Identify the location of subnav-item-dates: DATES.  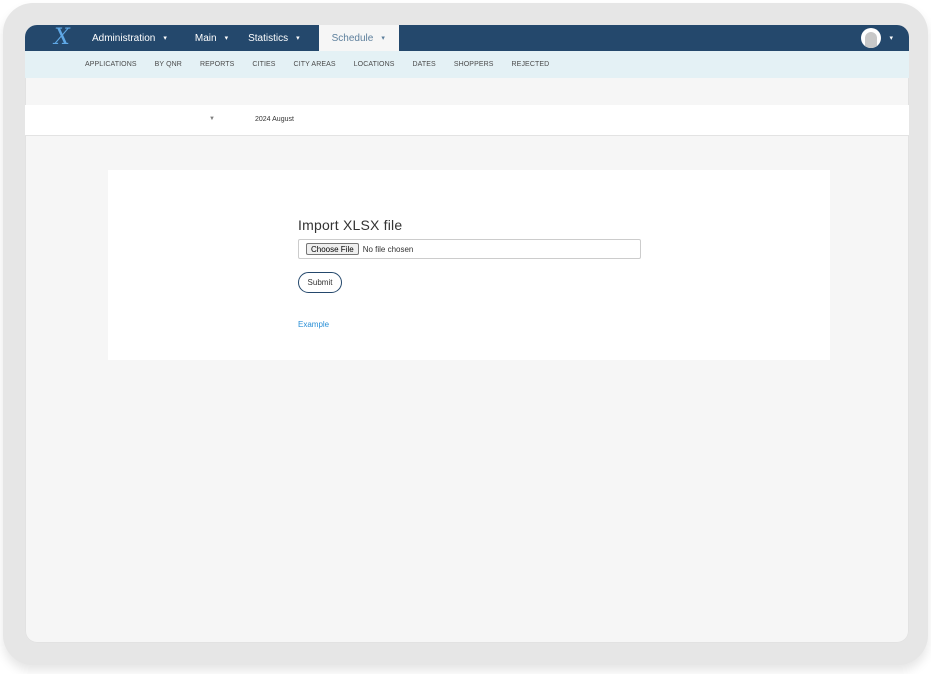
(424, 64).